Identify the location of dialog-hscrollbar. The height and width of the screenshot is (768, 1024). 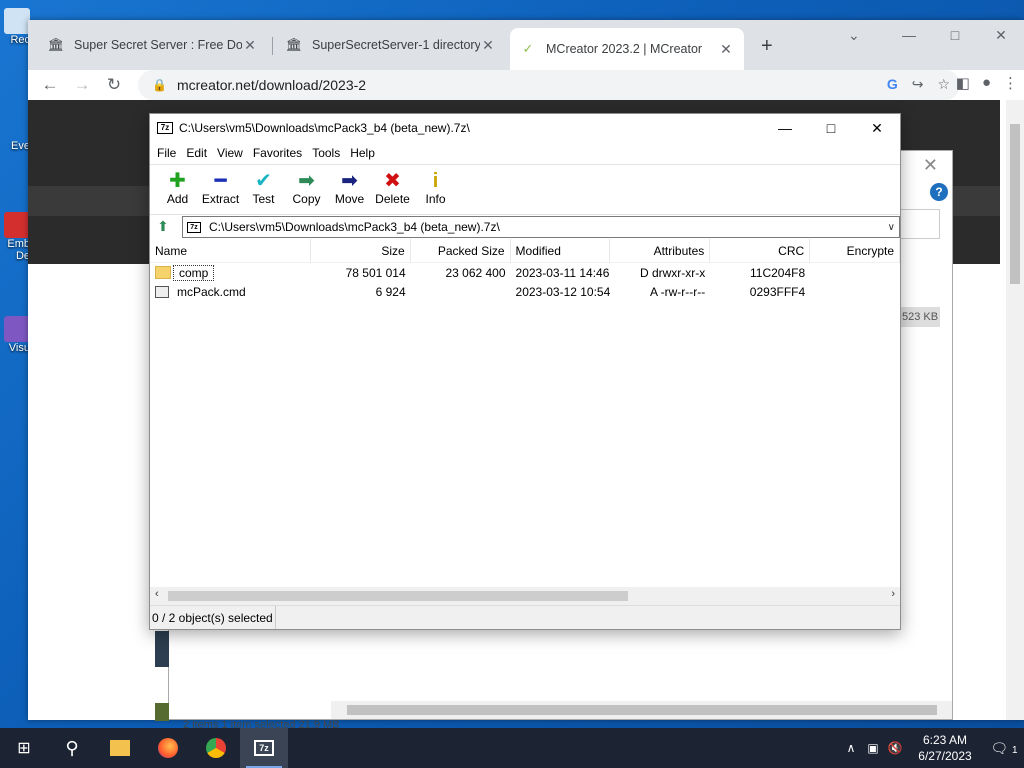
(641, 710).